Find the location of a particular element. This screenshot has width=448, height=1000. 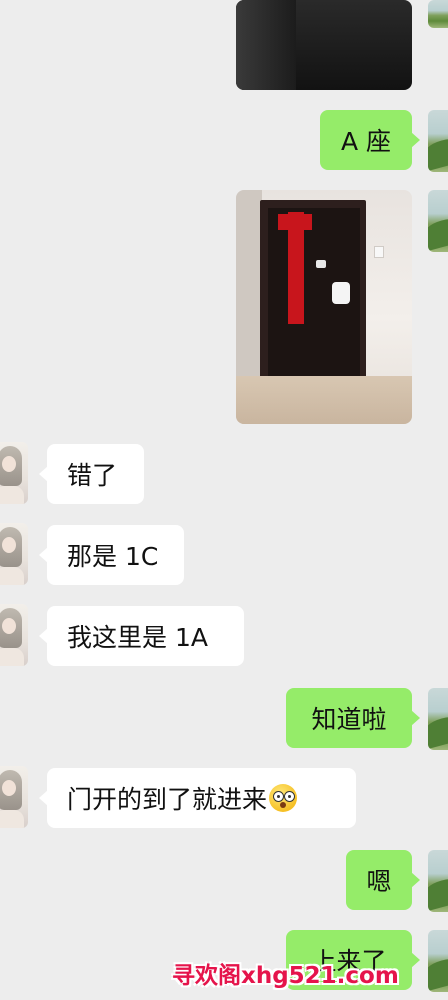

incoming-message-bubble: 错了 is located at coordinates (91, 474).